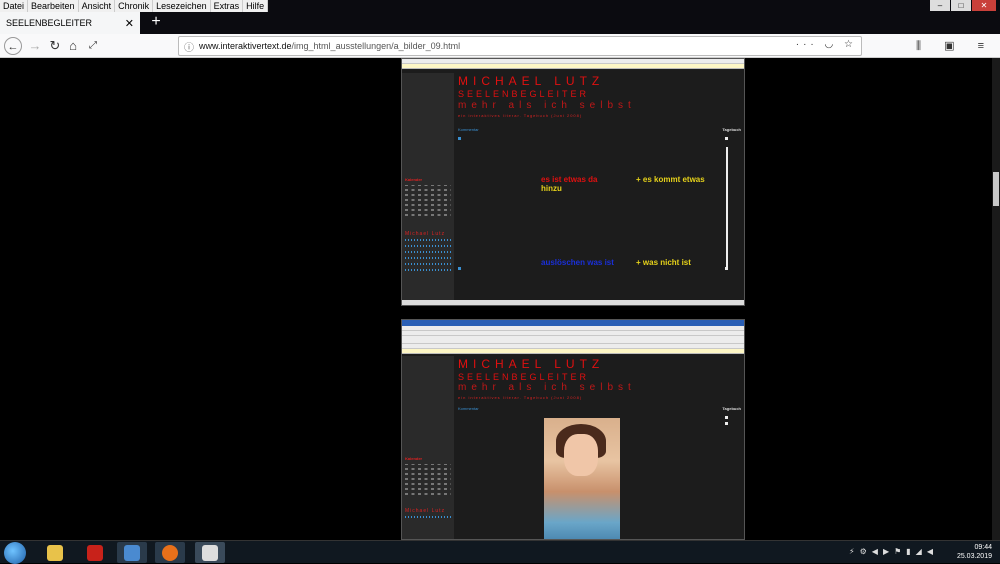 The height and width of the screenshot is (564, 1000). Describe the element at coordinates (156, 23) in the screenshot. I see `new-tab-button: +` at that location.